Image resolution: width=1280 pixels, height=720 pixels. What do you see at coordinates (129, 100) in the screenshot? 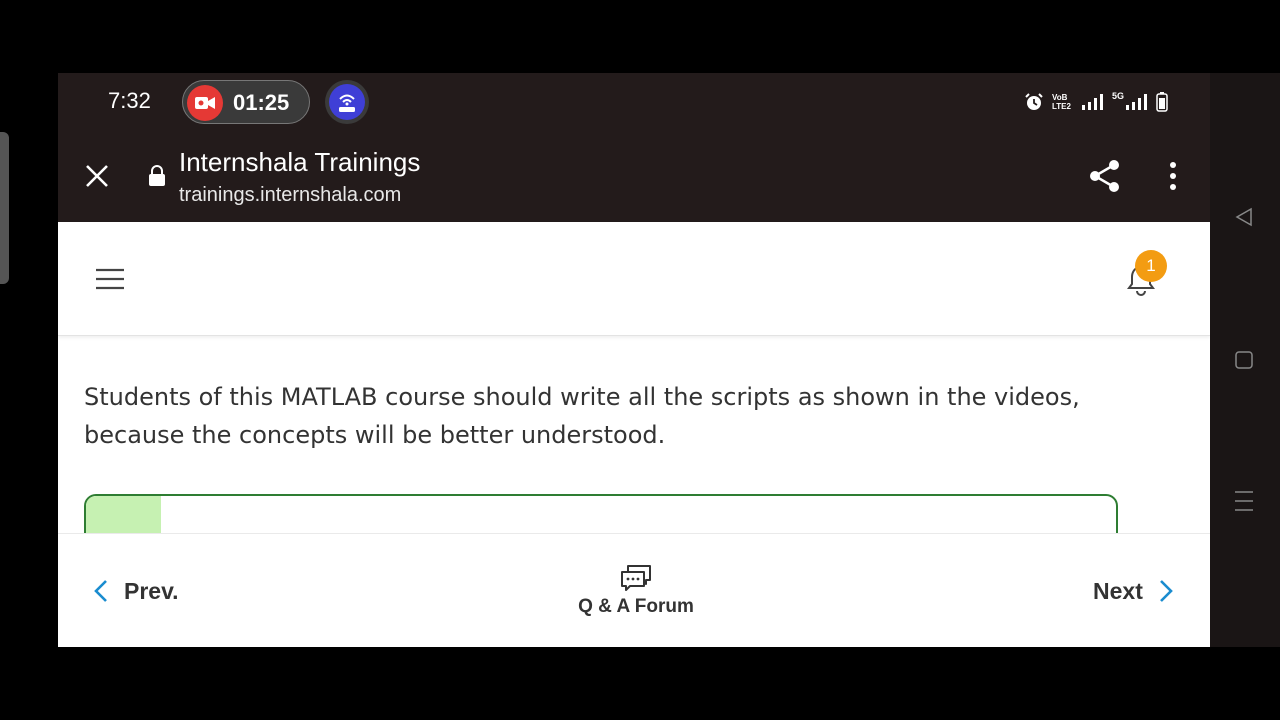
I see `status-time: 7:32` at bounding box center [129, 100].